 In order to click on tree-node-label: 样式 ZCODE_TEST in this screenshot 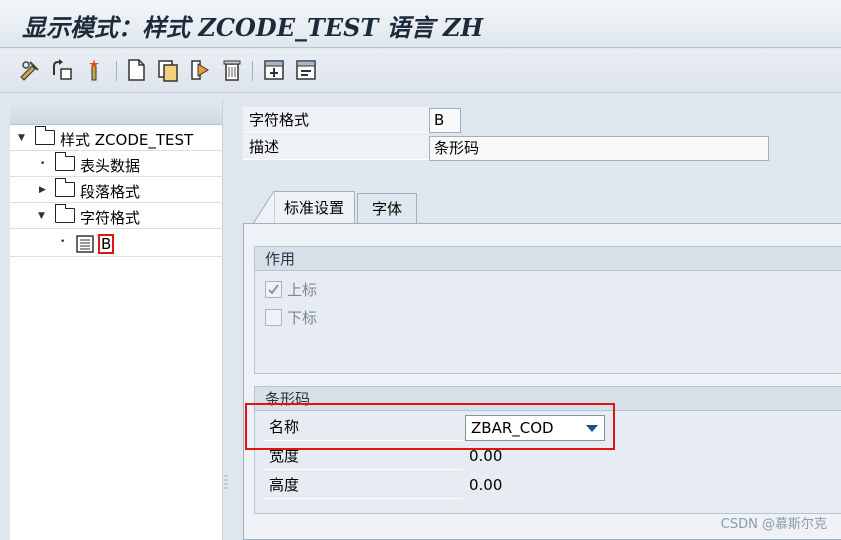, I will do `click(127, 140)`.